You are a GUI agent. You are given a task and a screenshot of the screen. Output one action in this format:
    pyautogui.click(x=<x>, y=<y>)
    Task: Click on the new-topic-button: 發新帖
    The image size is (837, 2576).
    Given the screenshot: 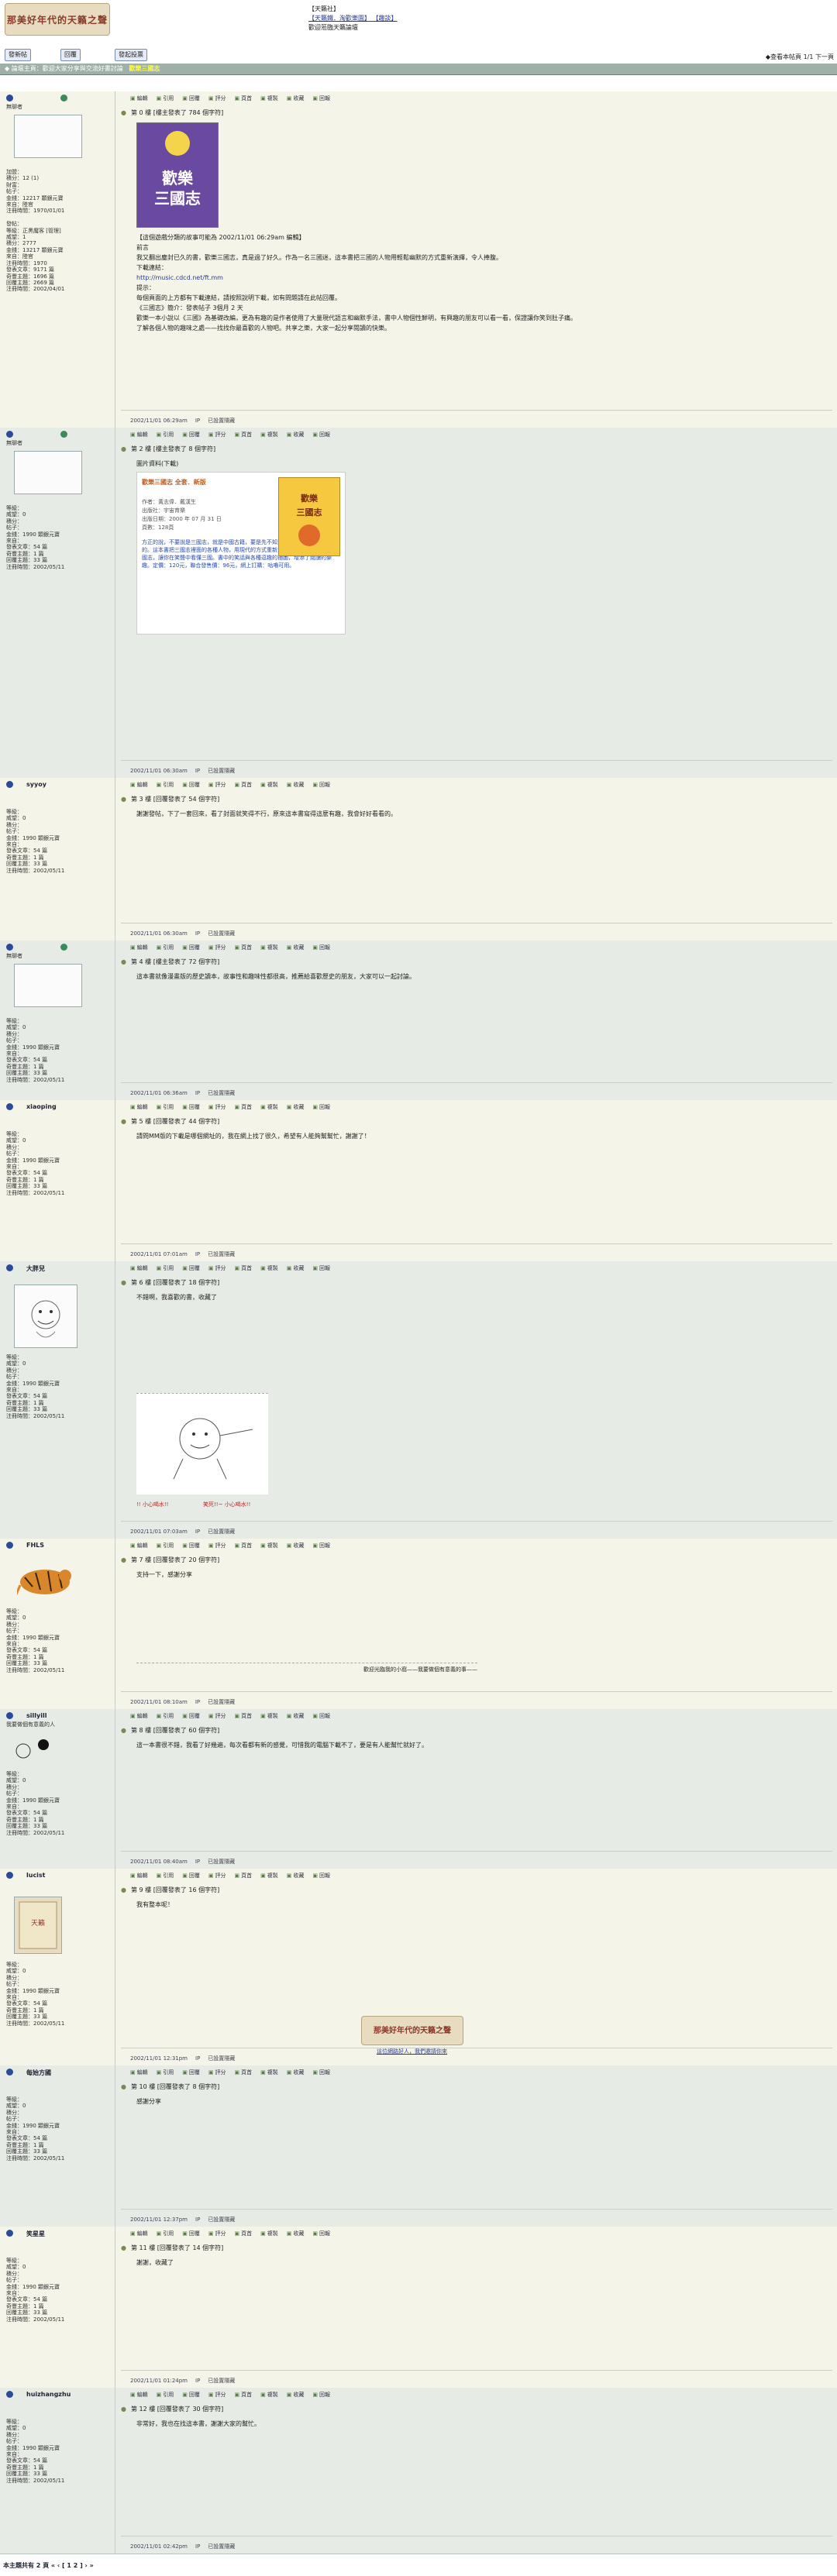 What is the action you would take?
    pyautogui.click(x=18, y=55)
    